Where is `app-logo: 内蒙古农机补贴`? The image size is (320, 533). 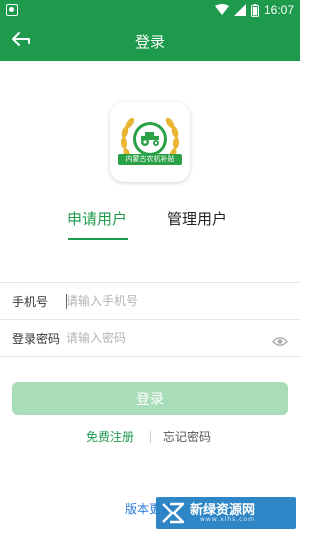
app-logo: 内蒙古农机补贴 is located at coordinates (150, 142).